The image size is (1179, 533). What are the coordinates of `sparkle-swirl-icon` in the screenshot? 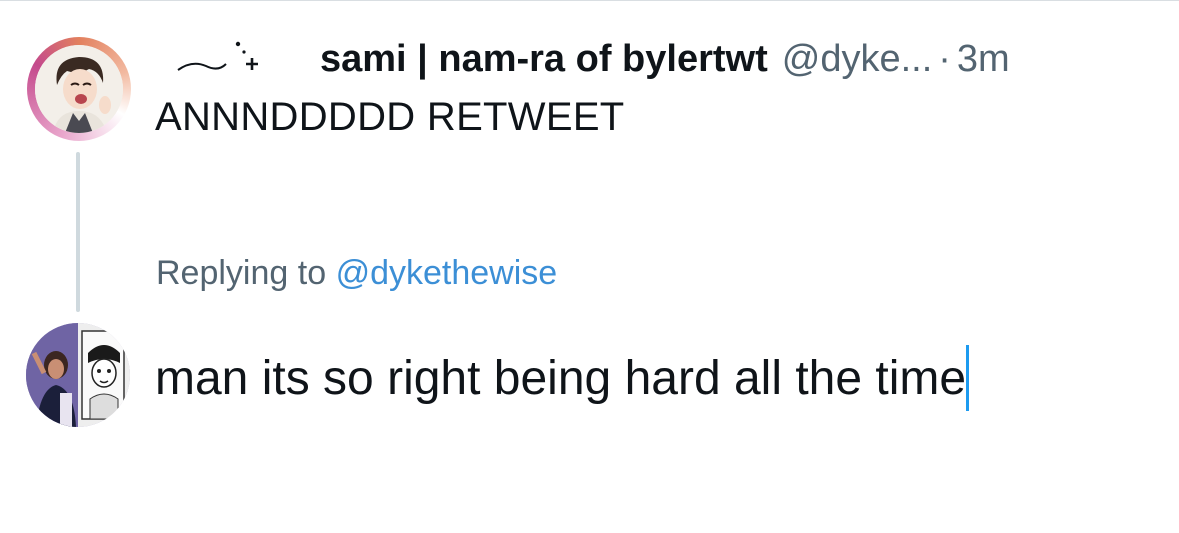 It's located at (218, 59).